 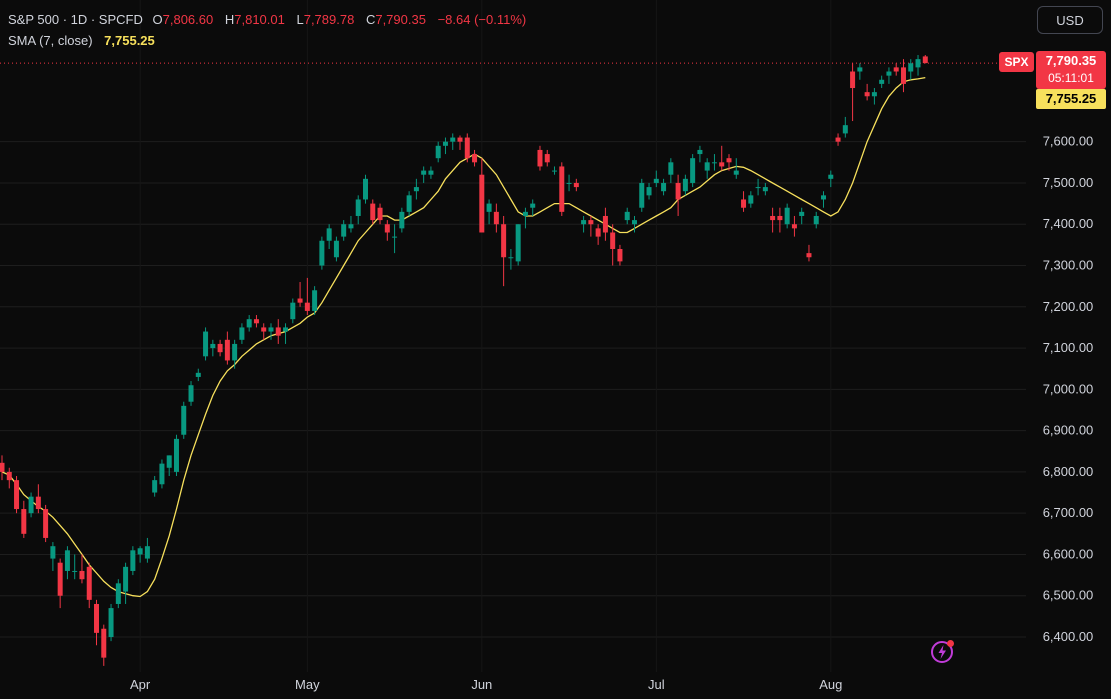 I want to click on sma-value: 7,755.25, so click(x=129, y=40).